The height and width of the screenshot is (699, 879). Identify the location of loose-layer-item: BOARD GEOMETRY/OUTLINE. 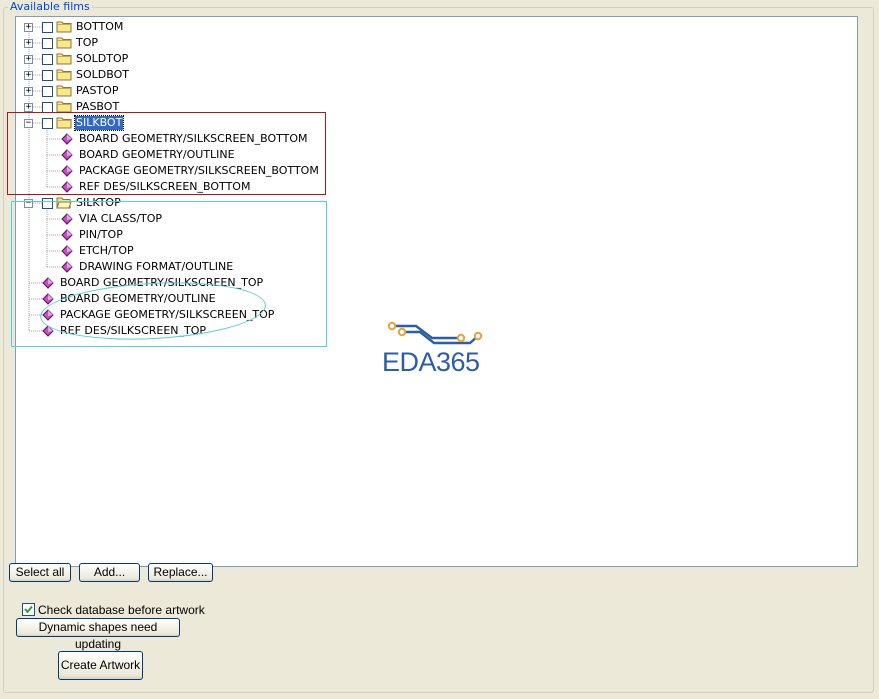
(316, 299).